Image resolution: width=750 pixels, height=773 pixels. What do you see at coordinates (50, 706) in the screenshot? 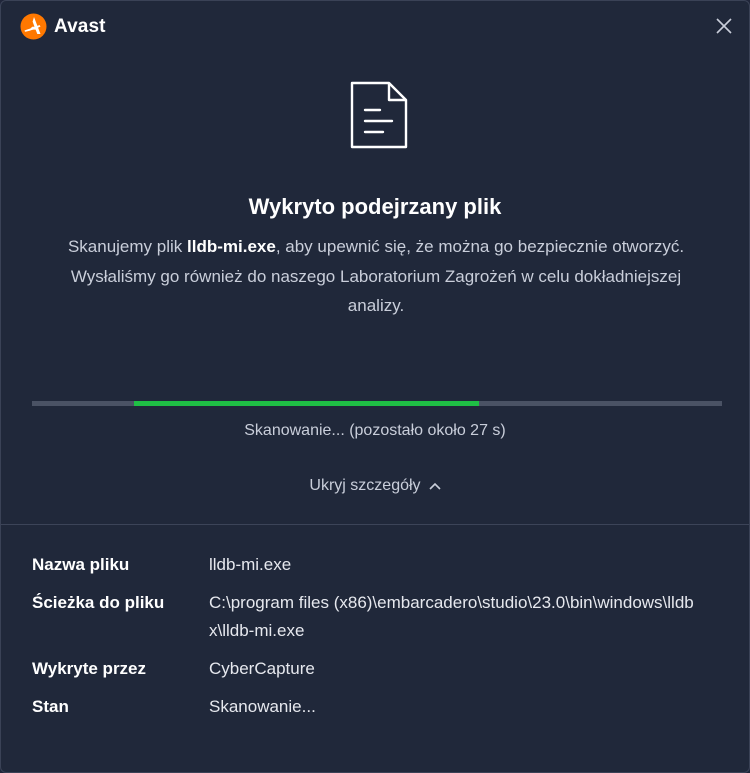
I see `detail-key: Stan` at bounding box center [50, 706].